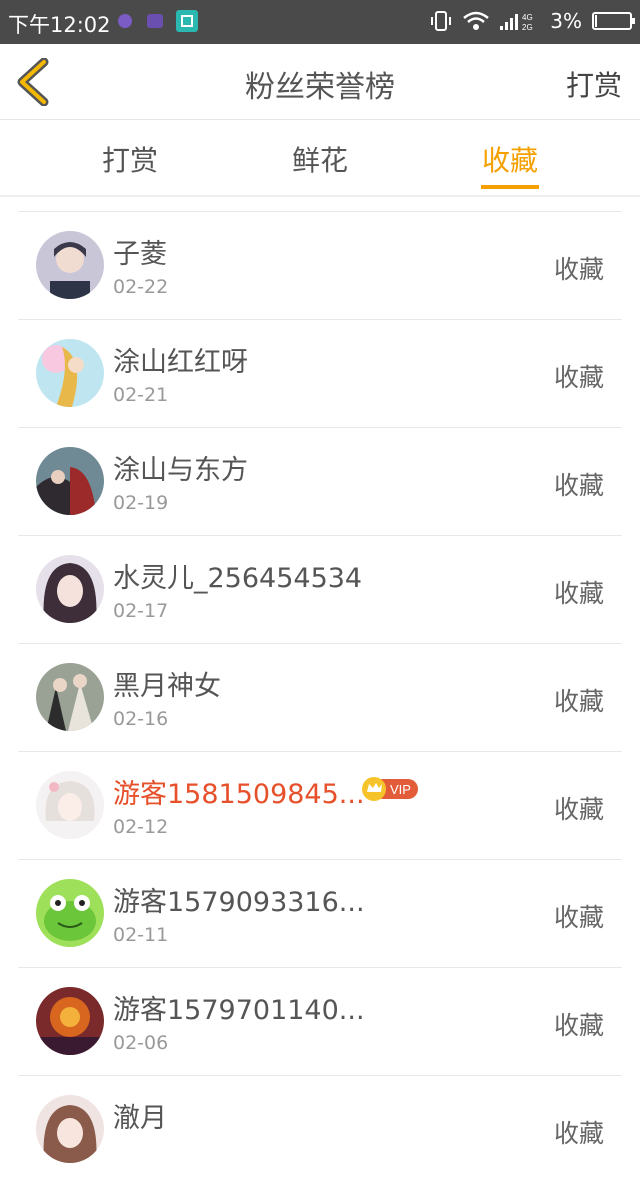  Describe the element at coordinates (594, 84) in the screenshot. I see `reward-button: 打赏` at that location.